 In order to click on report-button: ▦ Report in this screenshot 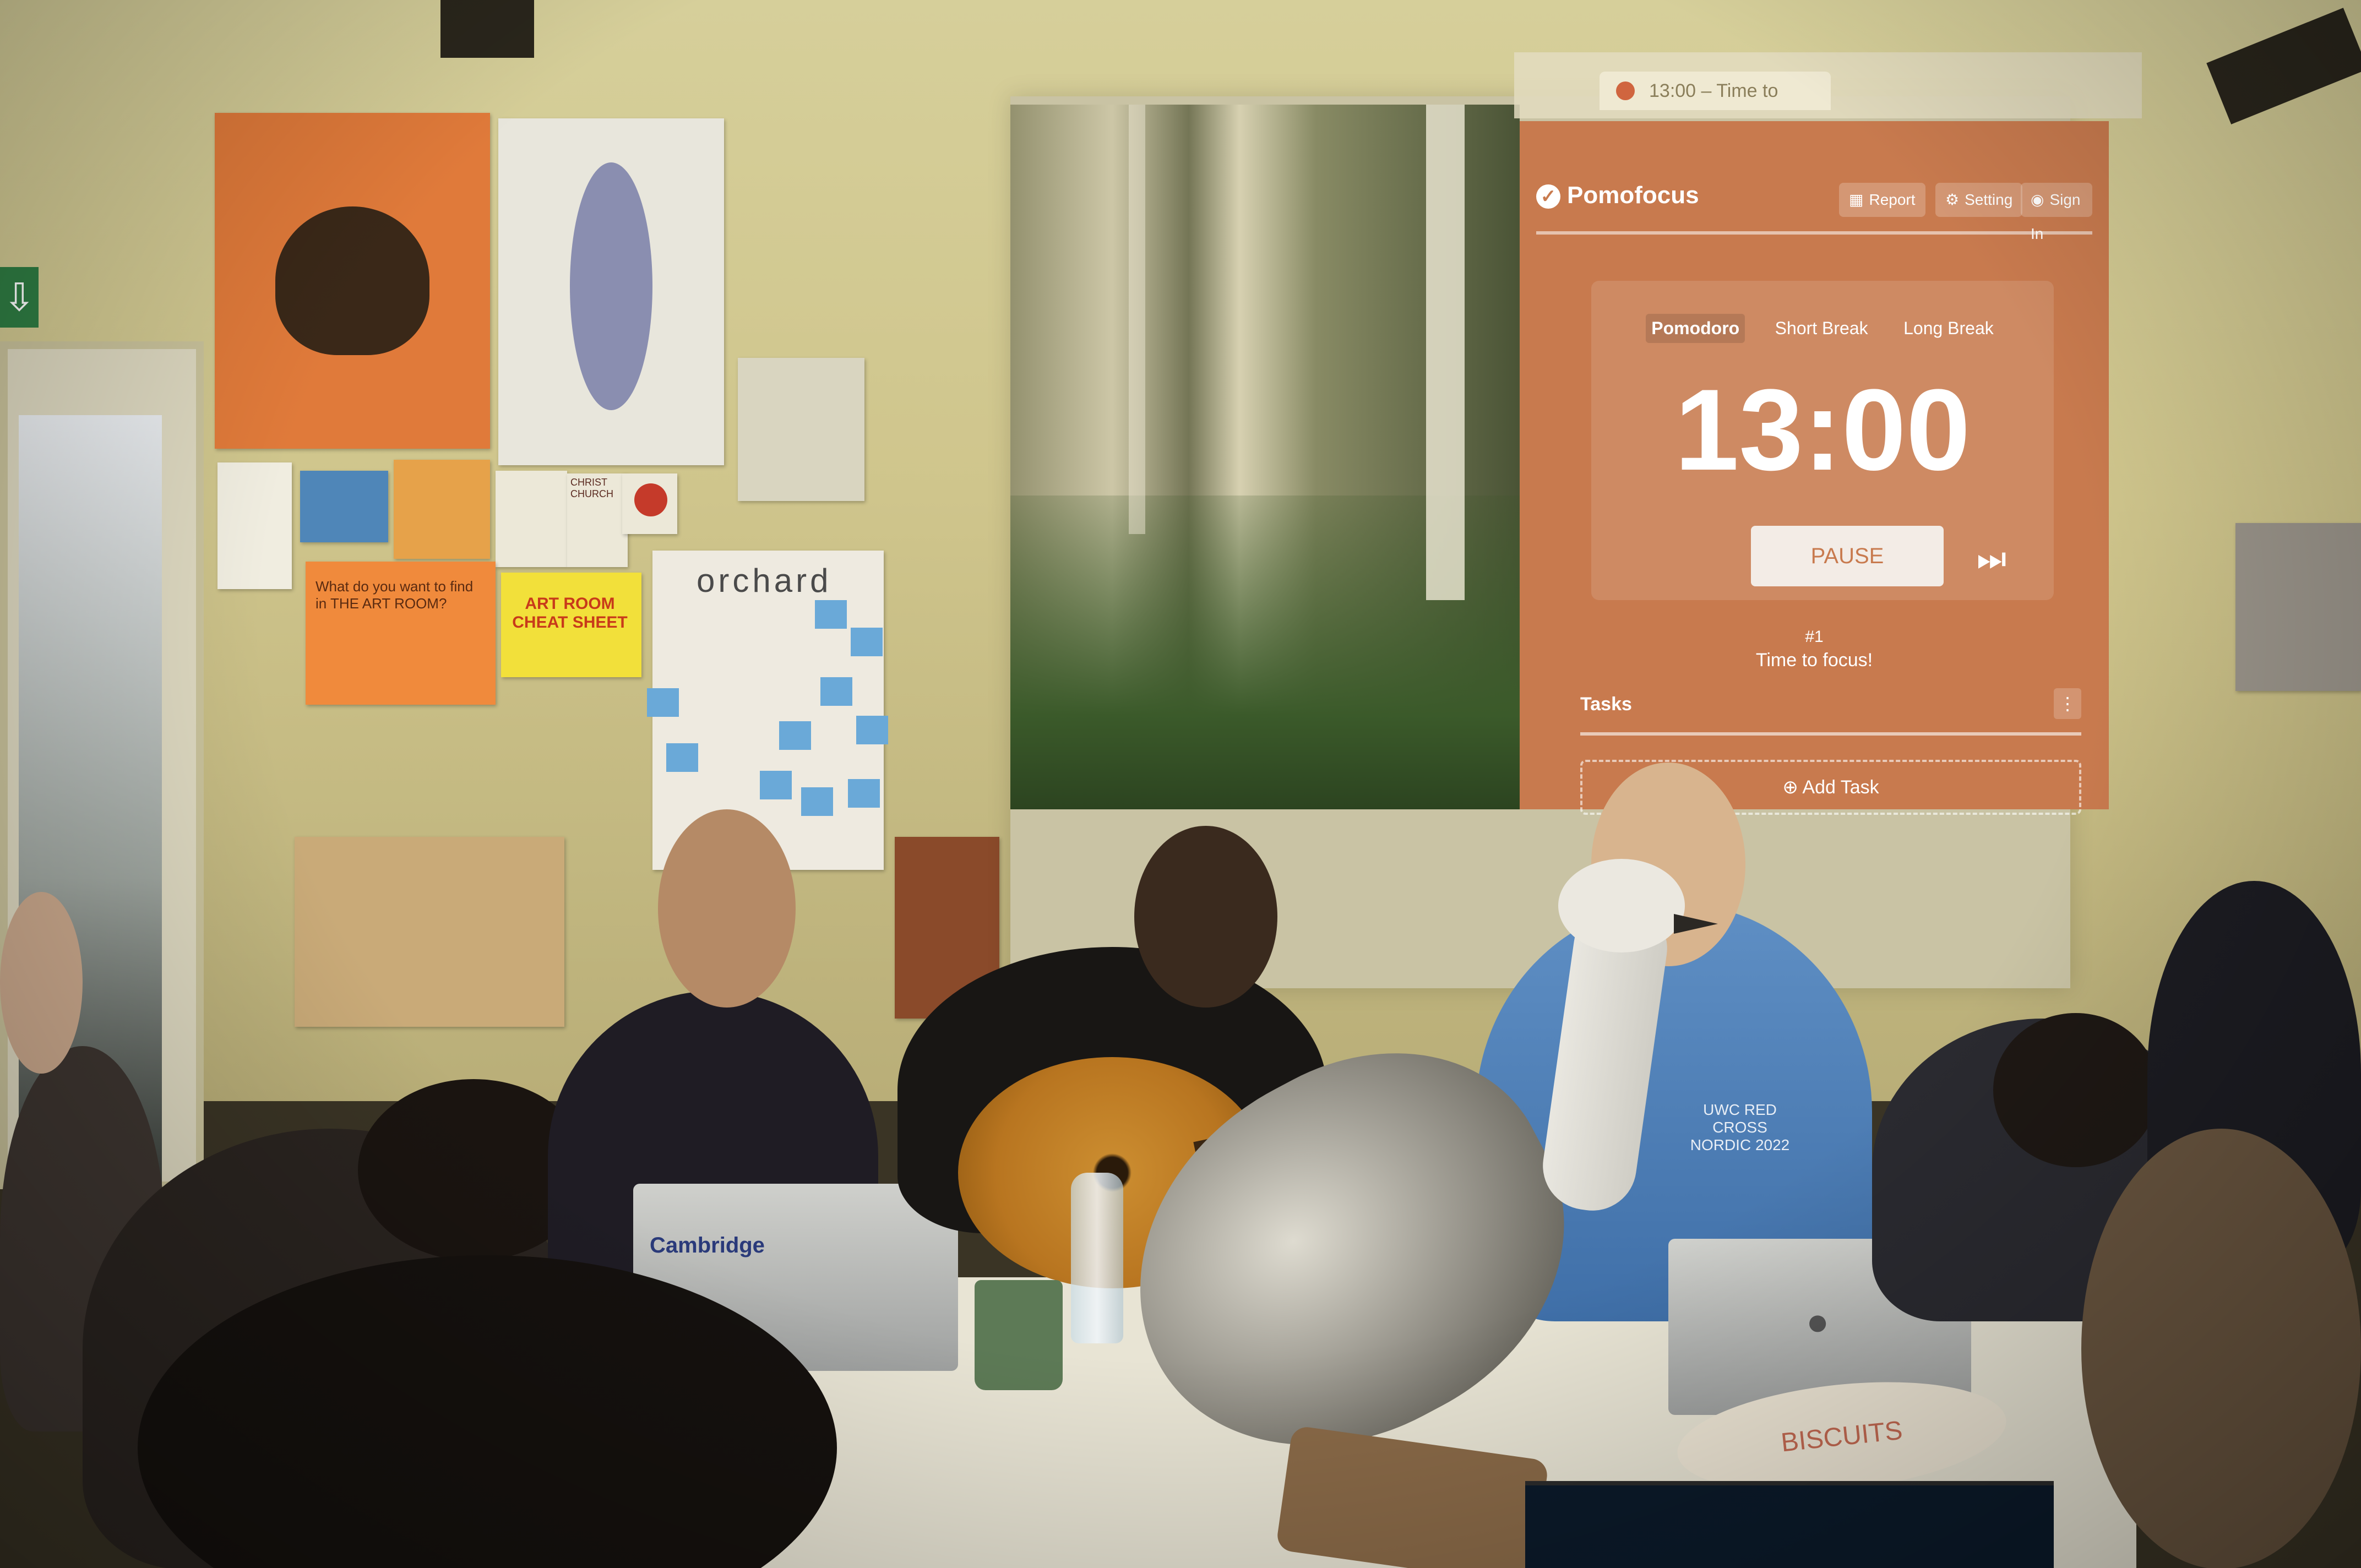, I will do `click(1882, 200)`.